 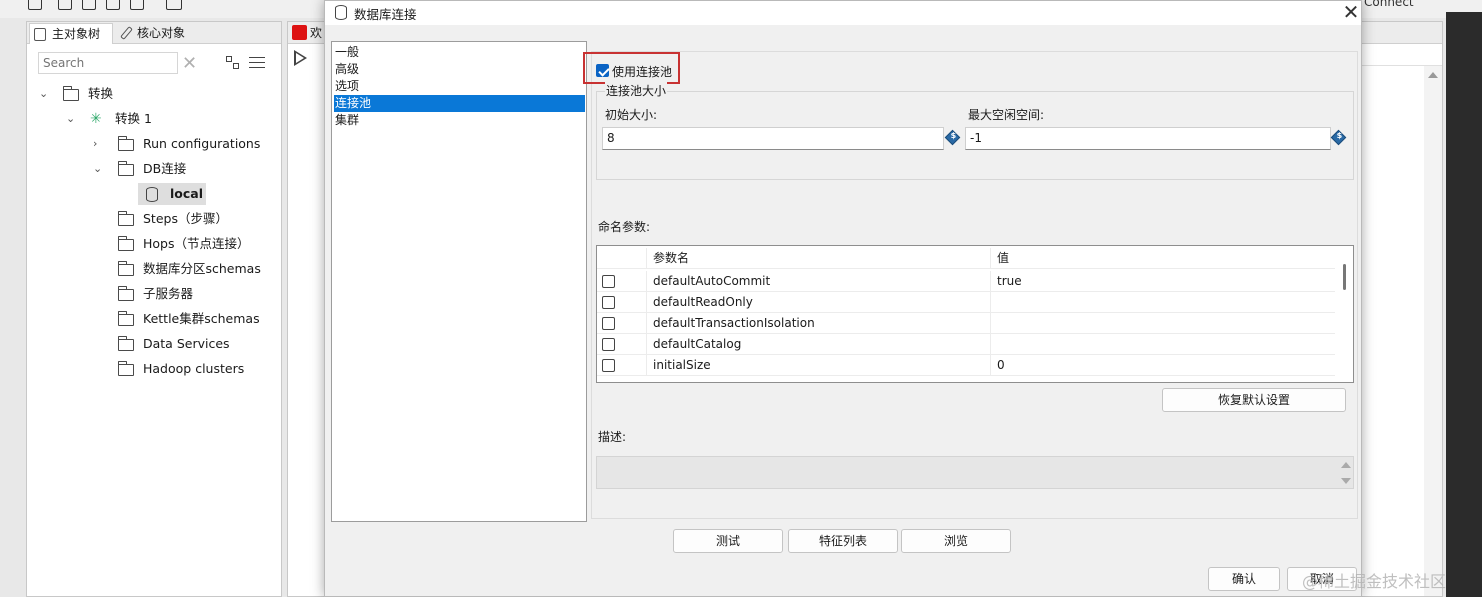 What do you see at coordinates (1148, 138) in the screenshot?
I see `max-idle-input: -1` at bounding box center [1148, 138].